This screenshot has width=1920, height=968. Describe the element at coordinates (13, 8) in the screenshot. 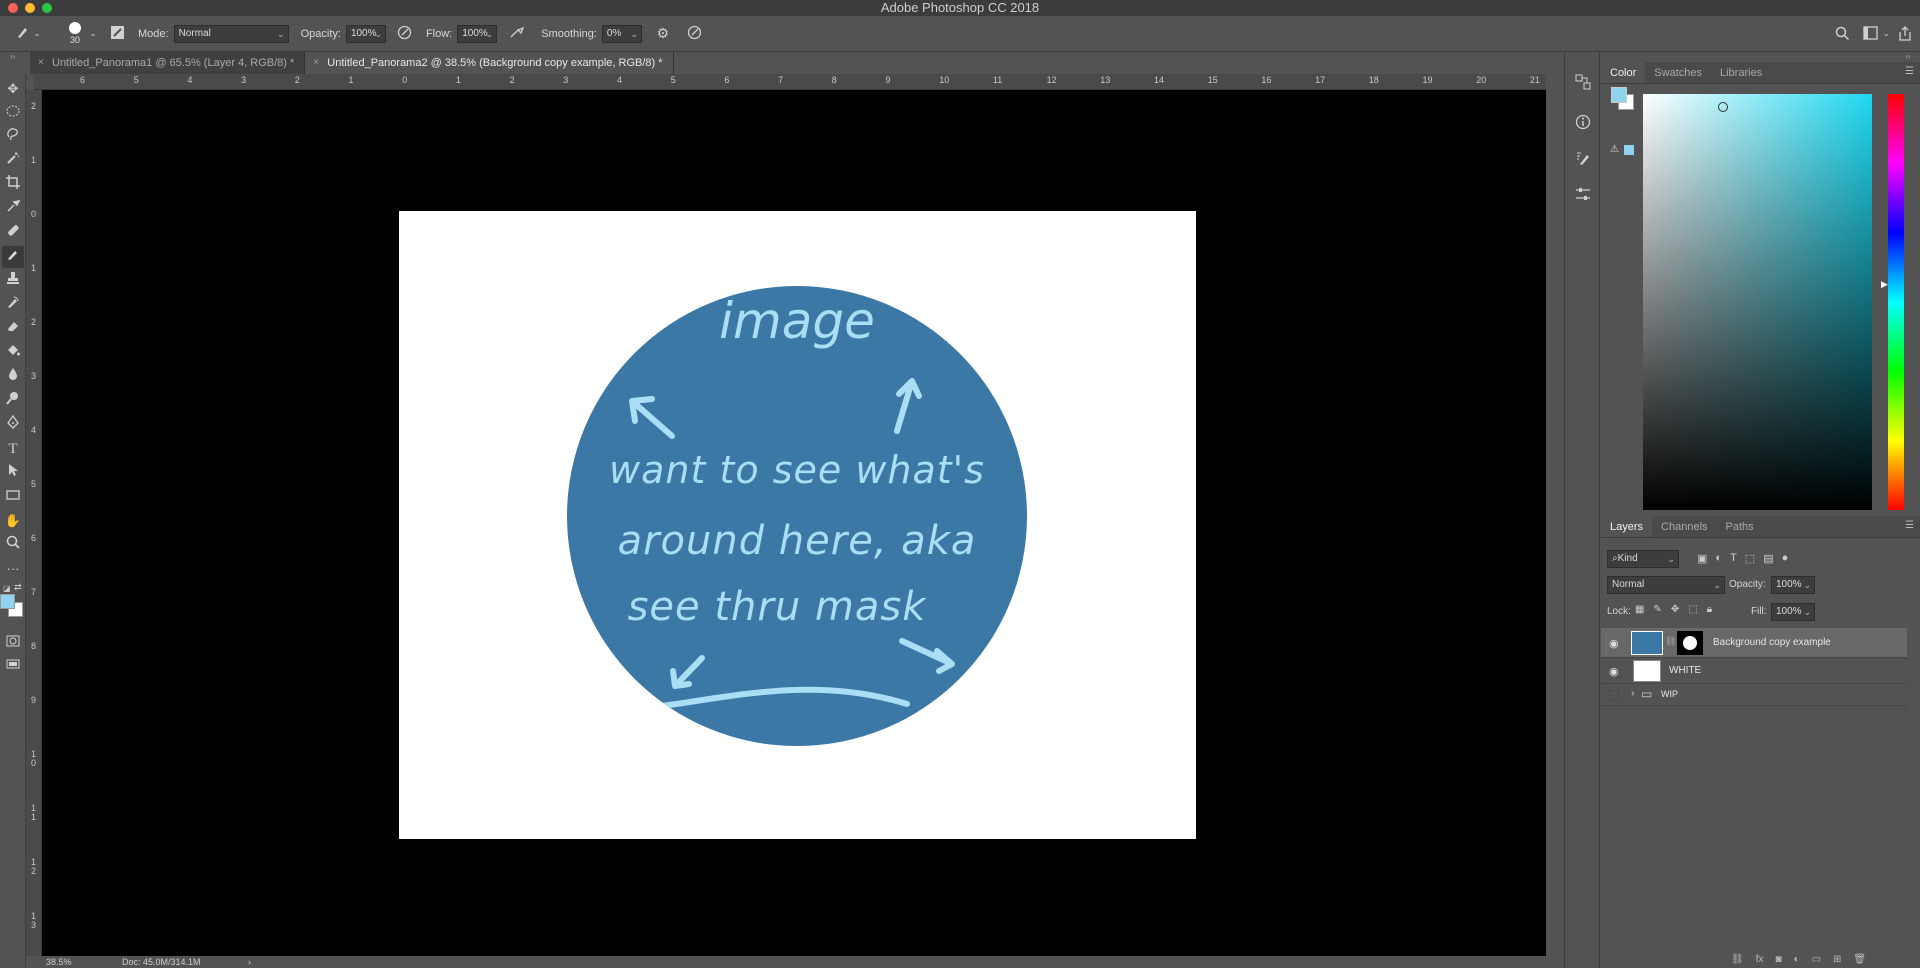

I see `close-window-button` at that location.